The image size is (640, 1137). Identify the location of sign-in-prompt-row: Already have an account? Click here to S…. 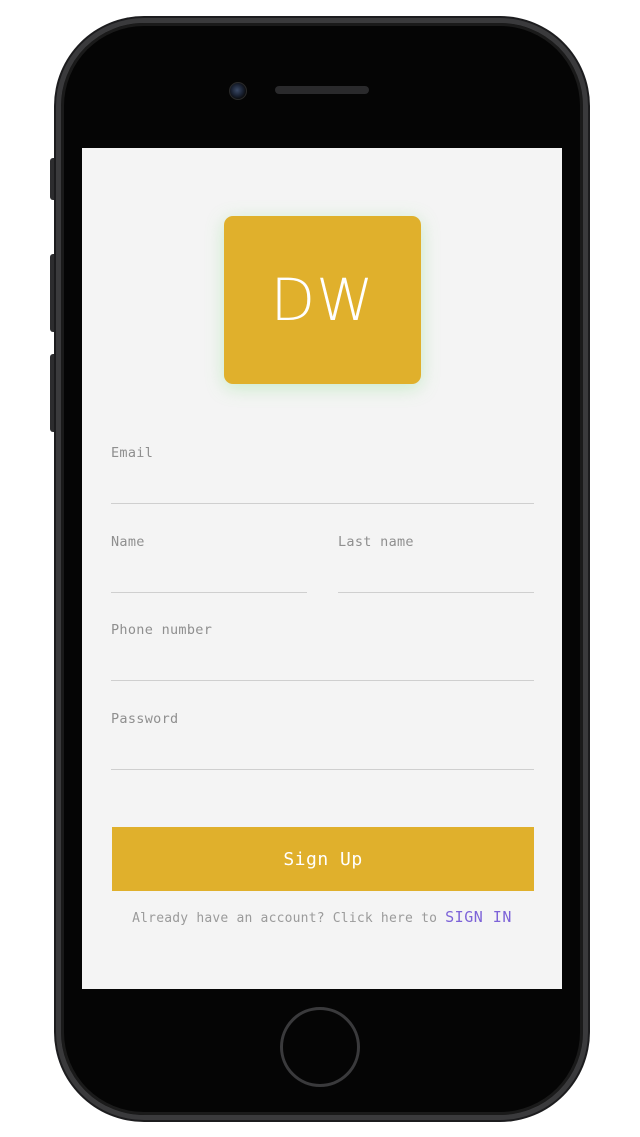
(322, 917).